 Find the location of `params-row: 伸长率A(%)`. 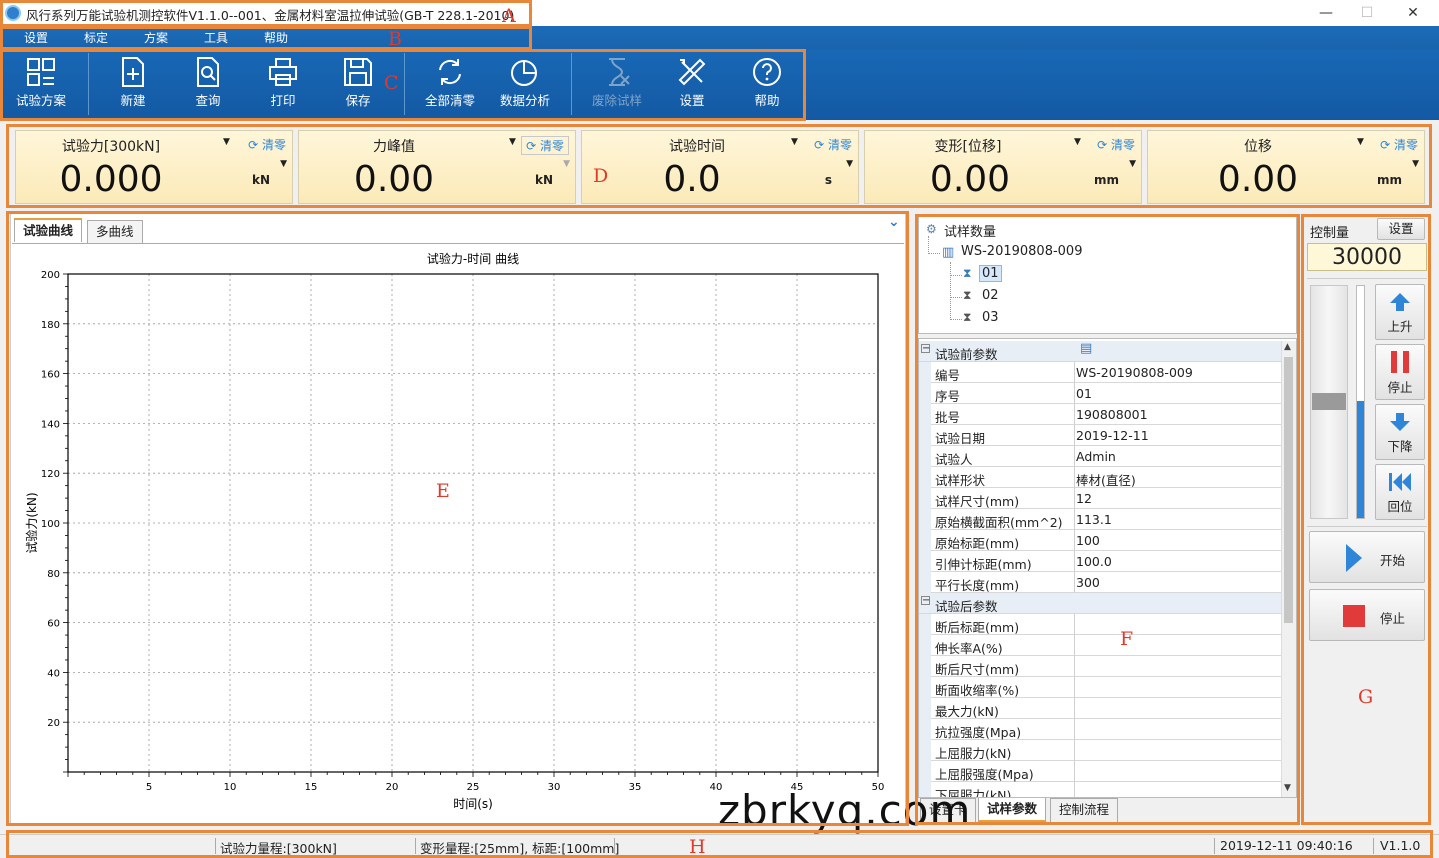

params-row: 伸长率A(%) is located at coordinates (1100, 645).